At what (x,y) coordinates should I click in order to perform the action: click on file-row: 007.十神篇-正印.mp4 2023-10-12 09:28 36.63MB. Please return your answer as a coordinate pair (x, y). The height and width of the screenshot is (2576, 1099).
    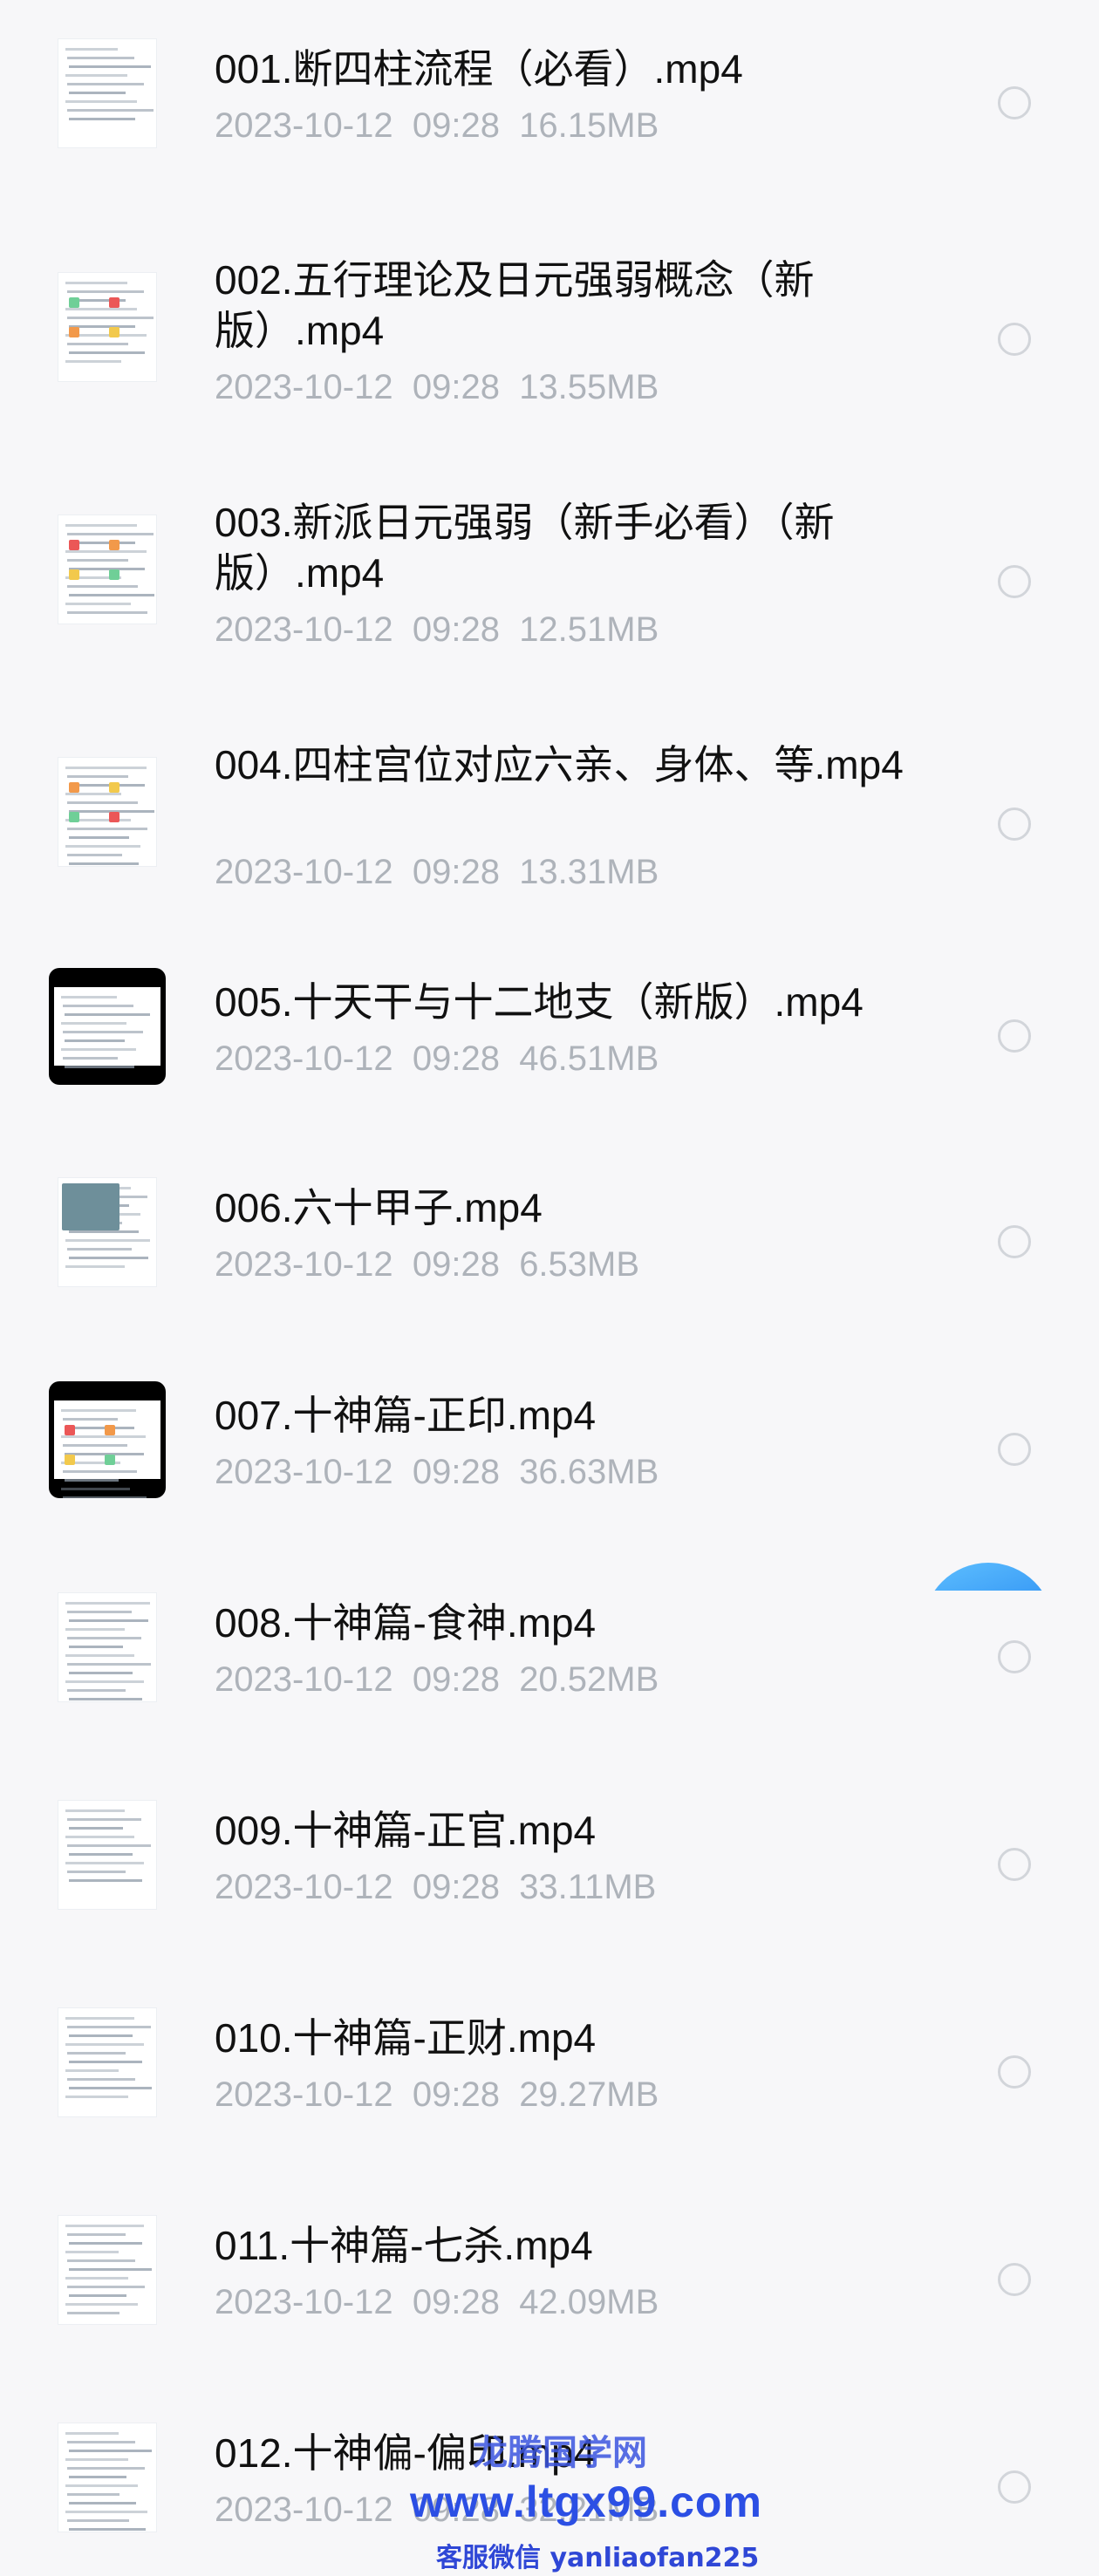
    Looking at the image, I should click on (549, 1459).